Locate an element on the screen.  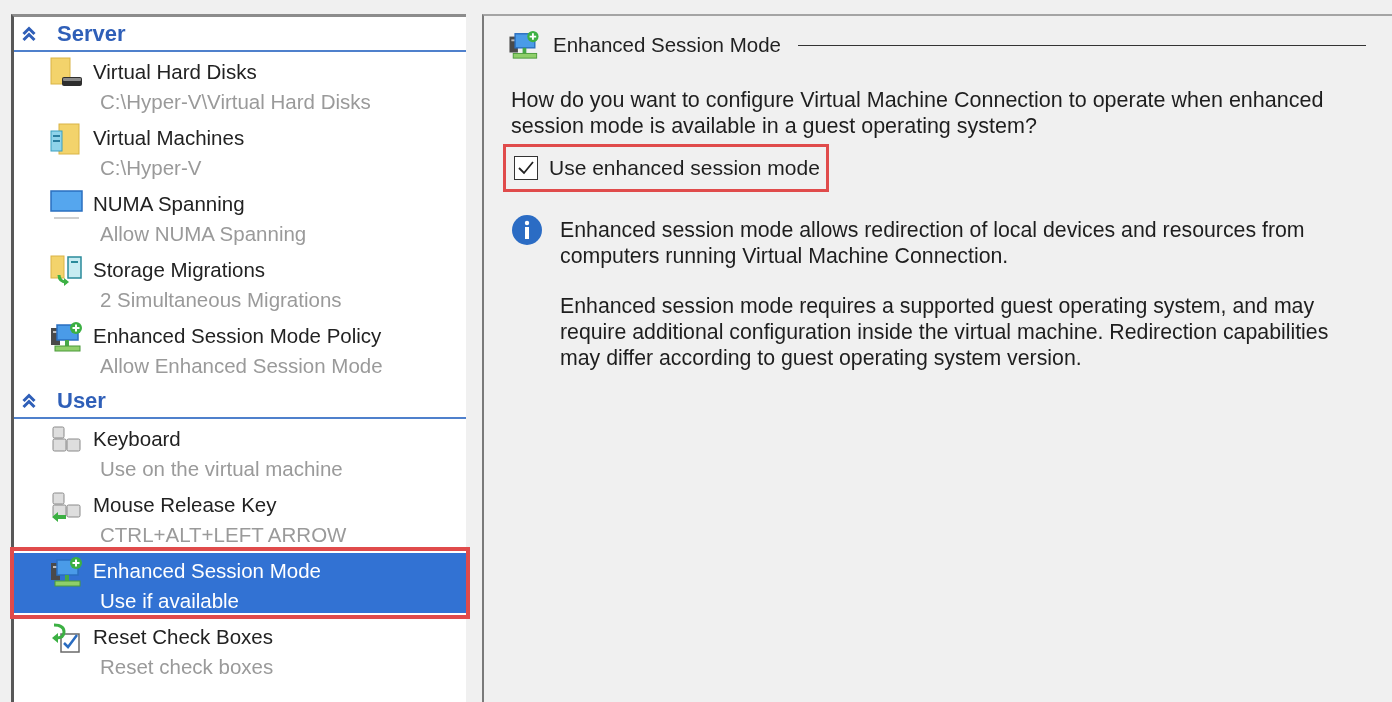
sidebar-item: Mouse Release Key CTRL+ALT+LEFT ARROW is located at coordinates (240, 517).